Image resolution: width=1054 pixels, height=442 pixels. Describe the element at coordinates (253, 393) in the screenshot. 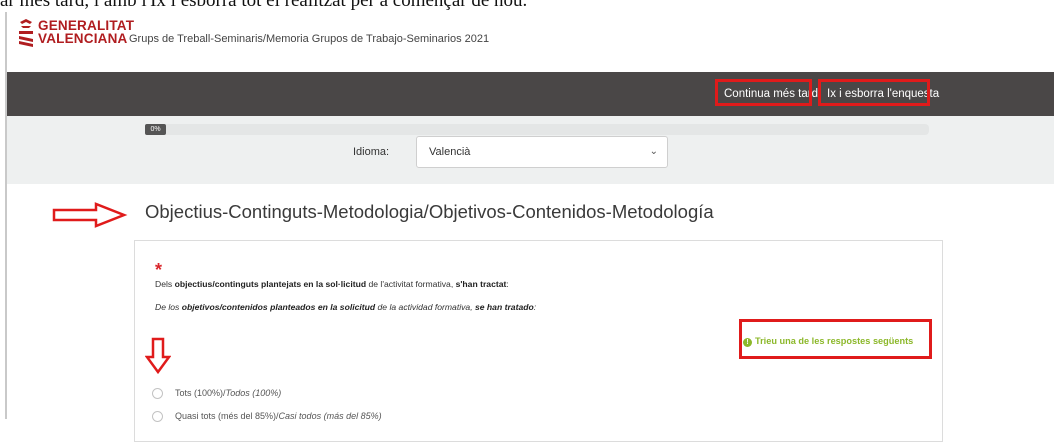

I see `option-label-italic: Todos (100%)` at that location.